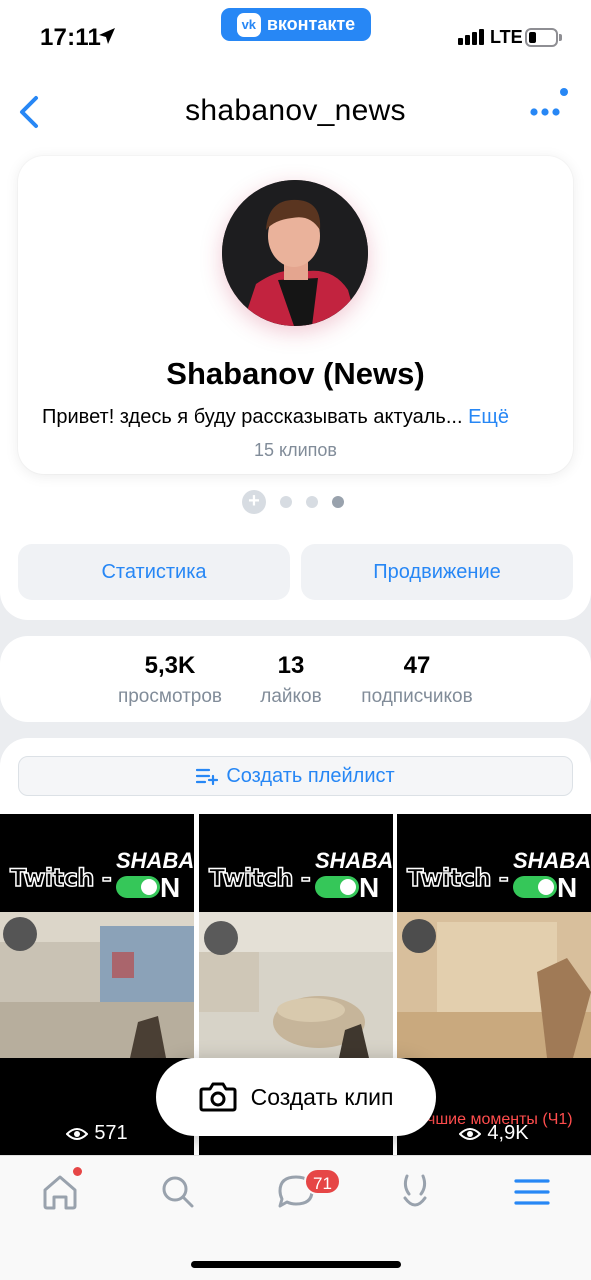 The width and height of the screenshot is (591, 1280). What do you see at coordinates (295, 450) in the screenshot?
I see `clips-count: 15 клипов` at bounding box center [295, 450].